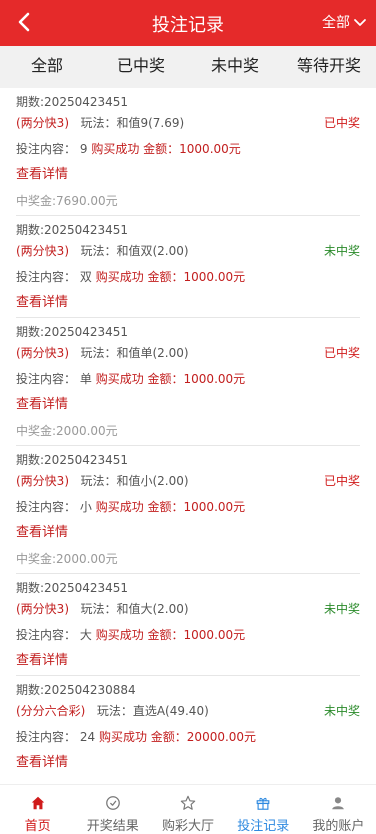 Image resolution: width=376 pixels, height=834 pixels. Describe the element at coordinates (112, 803) in the screenshot. I see `results-icon` at that location.